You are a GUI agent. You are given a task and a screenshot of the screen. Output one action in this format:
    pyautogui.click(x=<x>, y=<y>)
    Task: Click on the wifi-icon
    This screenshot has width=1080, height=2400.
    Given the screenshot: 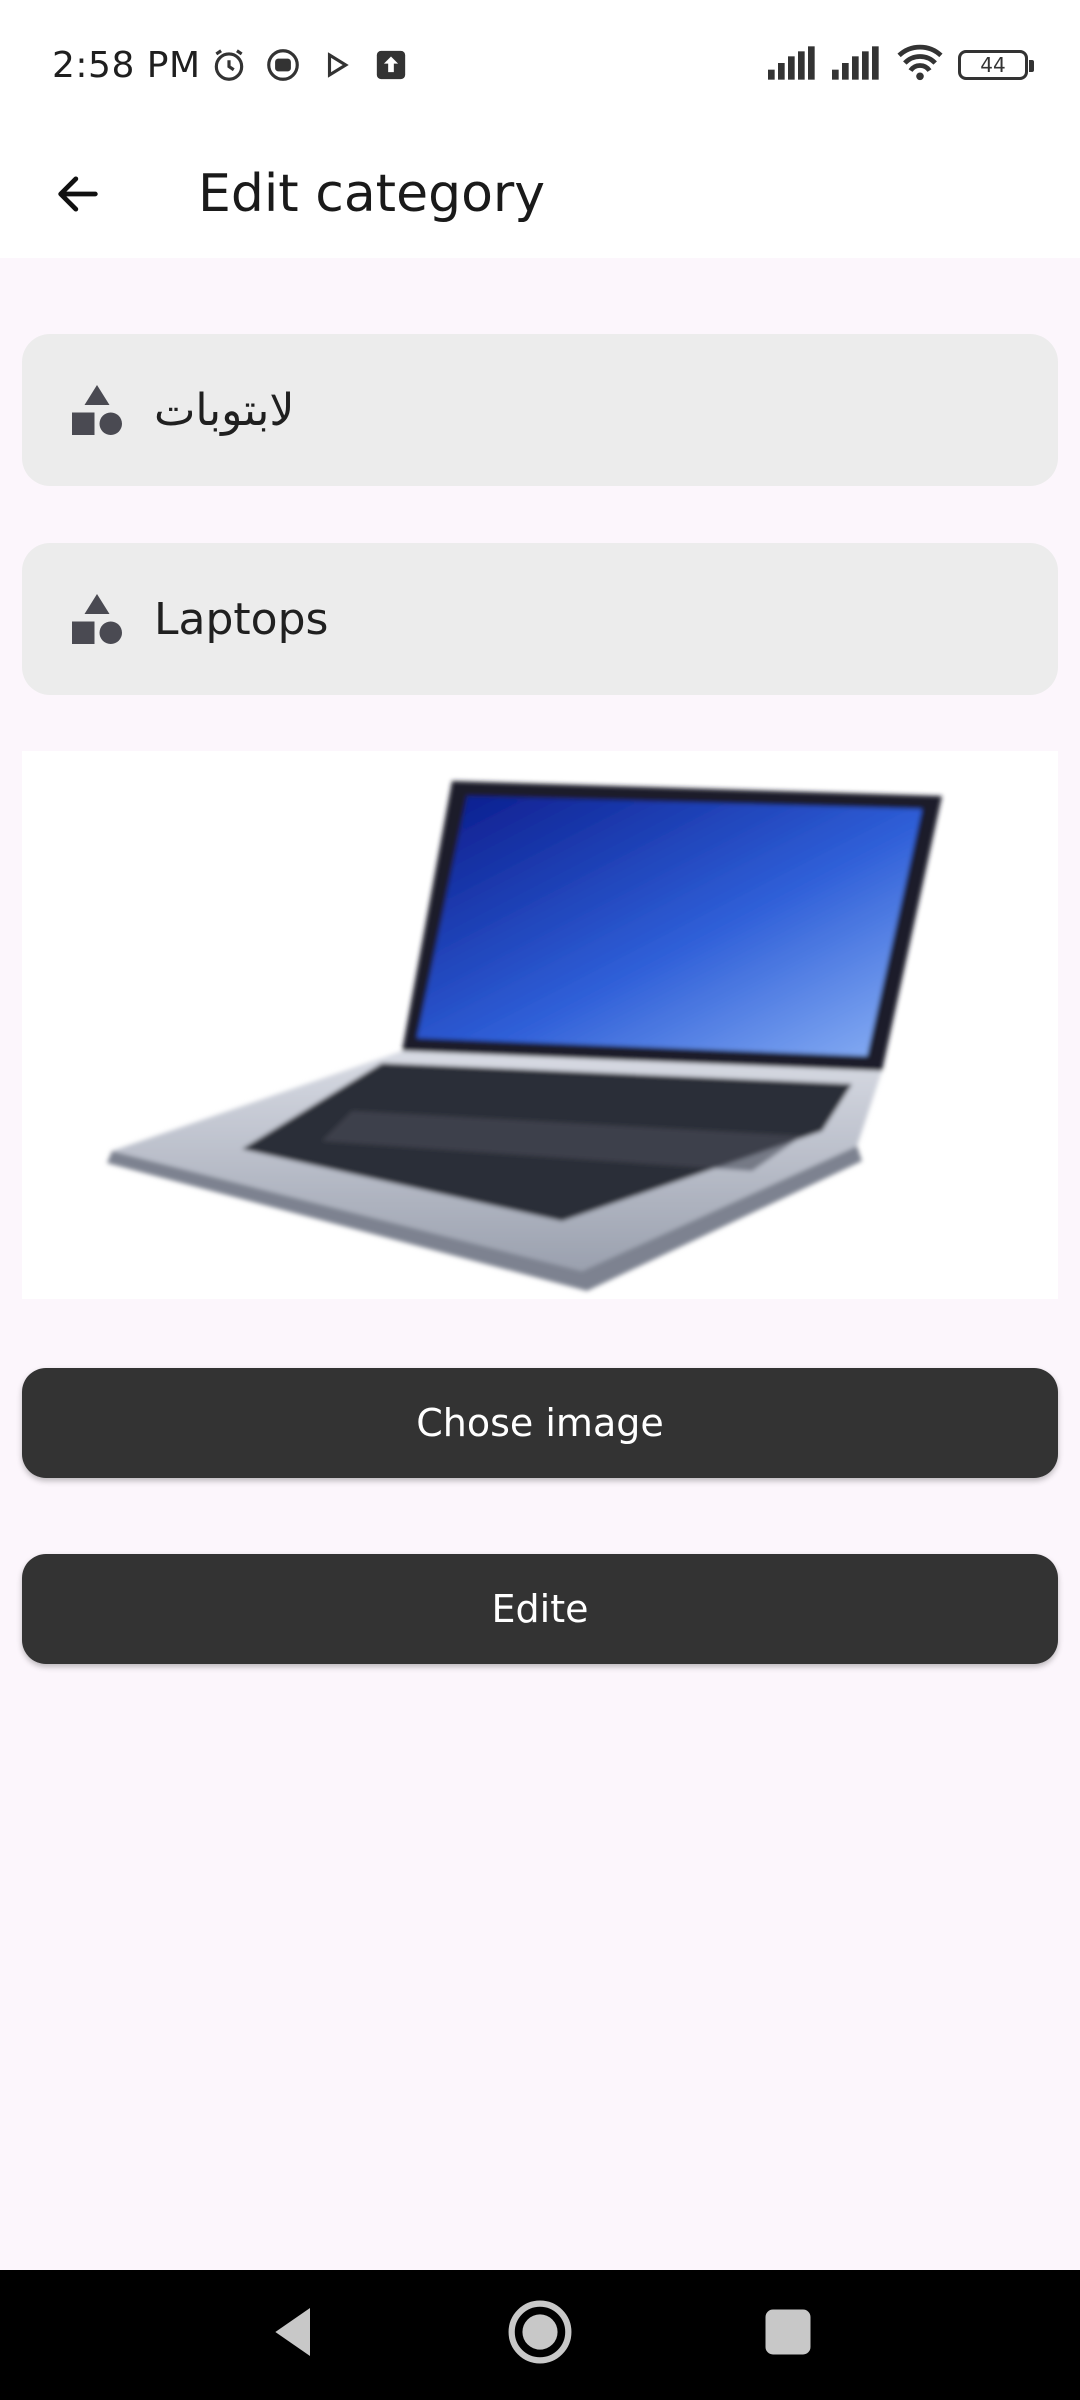 What is the action you would take?
    pyautogui.click(x=920, y=65)
    